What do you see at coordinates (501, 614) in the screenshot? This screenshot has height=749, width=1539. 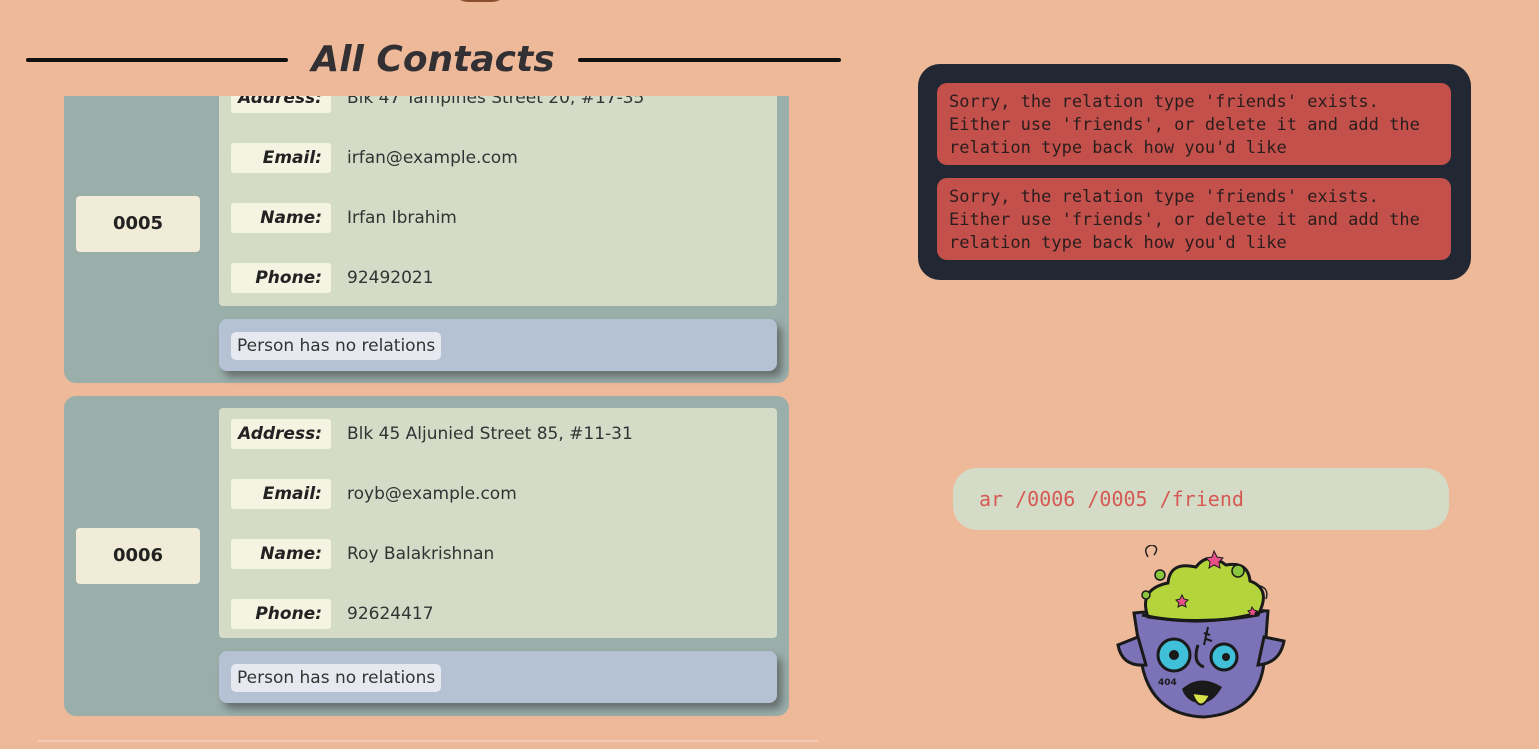 I see `phone-row: Phone: 92624417` at bounding box center [501, 614].